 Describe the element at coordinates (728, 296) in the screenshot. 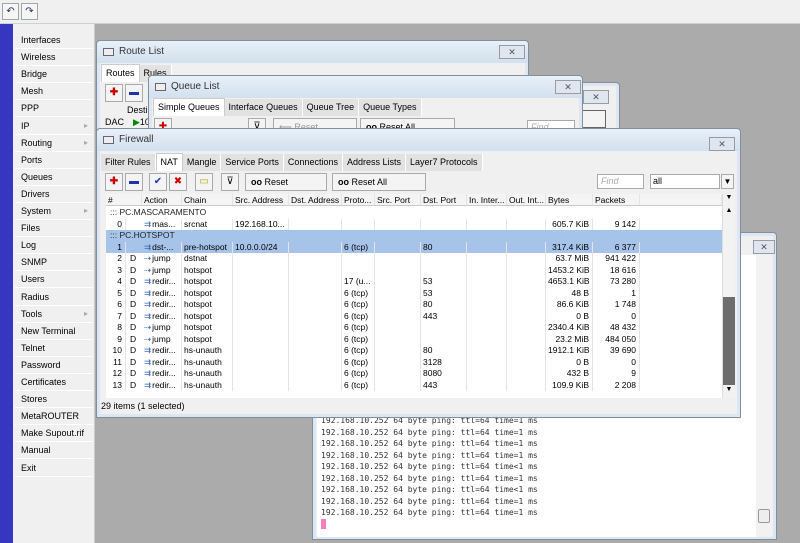

I see `table-scrollbar: ▼ ▲ ▼` at that location.